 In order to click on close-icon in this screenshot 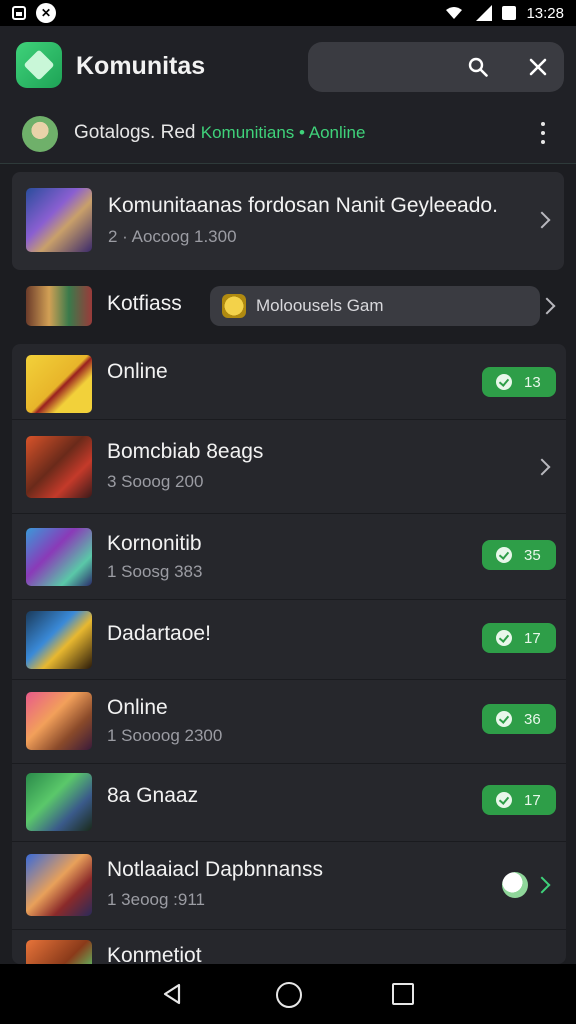, I will do `click(538, 67)`.